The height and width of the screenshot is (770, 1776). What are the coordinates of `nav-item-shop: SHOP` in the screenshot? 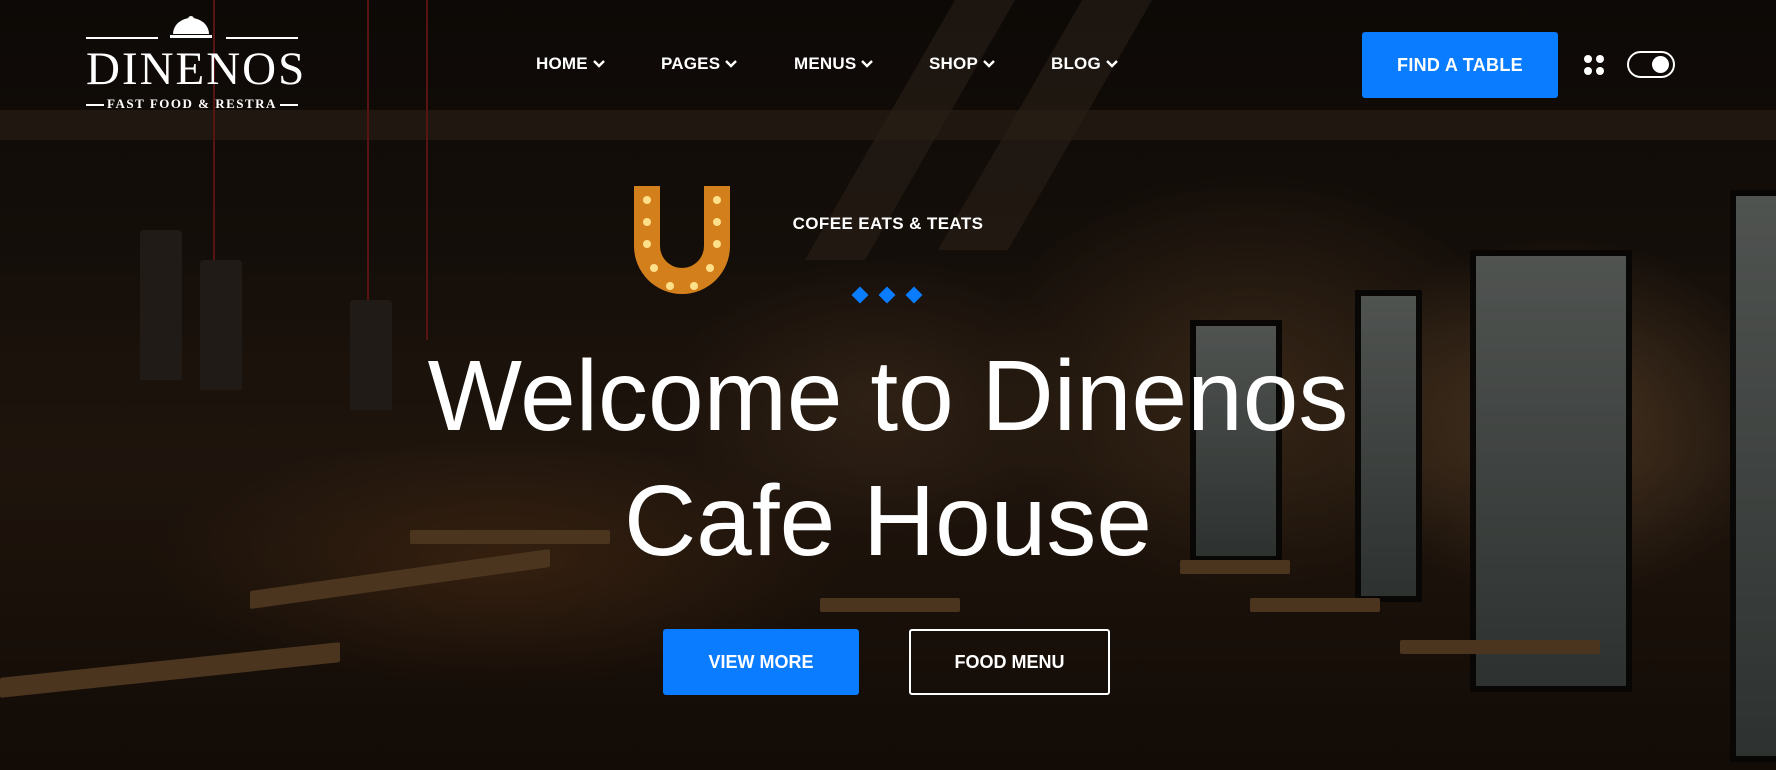 It's located at (962, 64).